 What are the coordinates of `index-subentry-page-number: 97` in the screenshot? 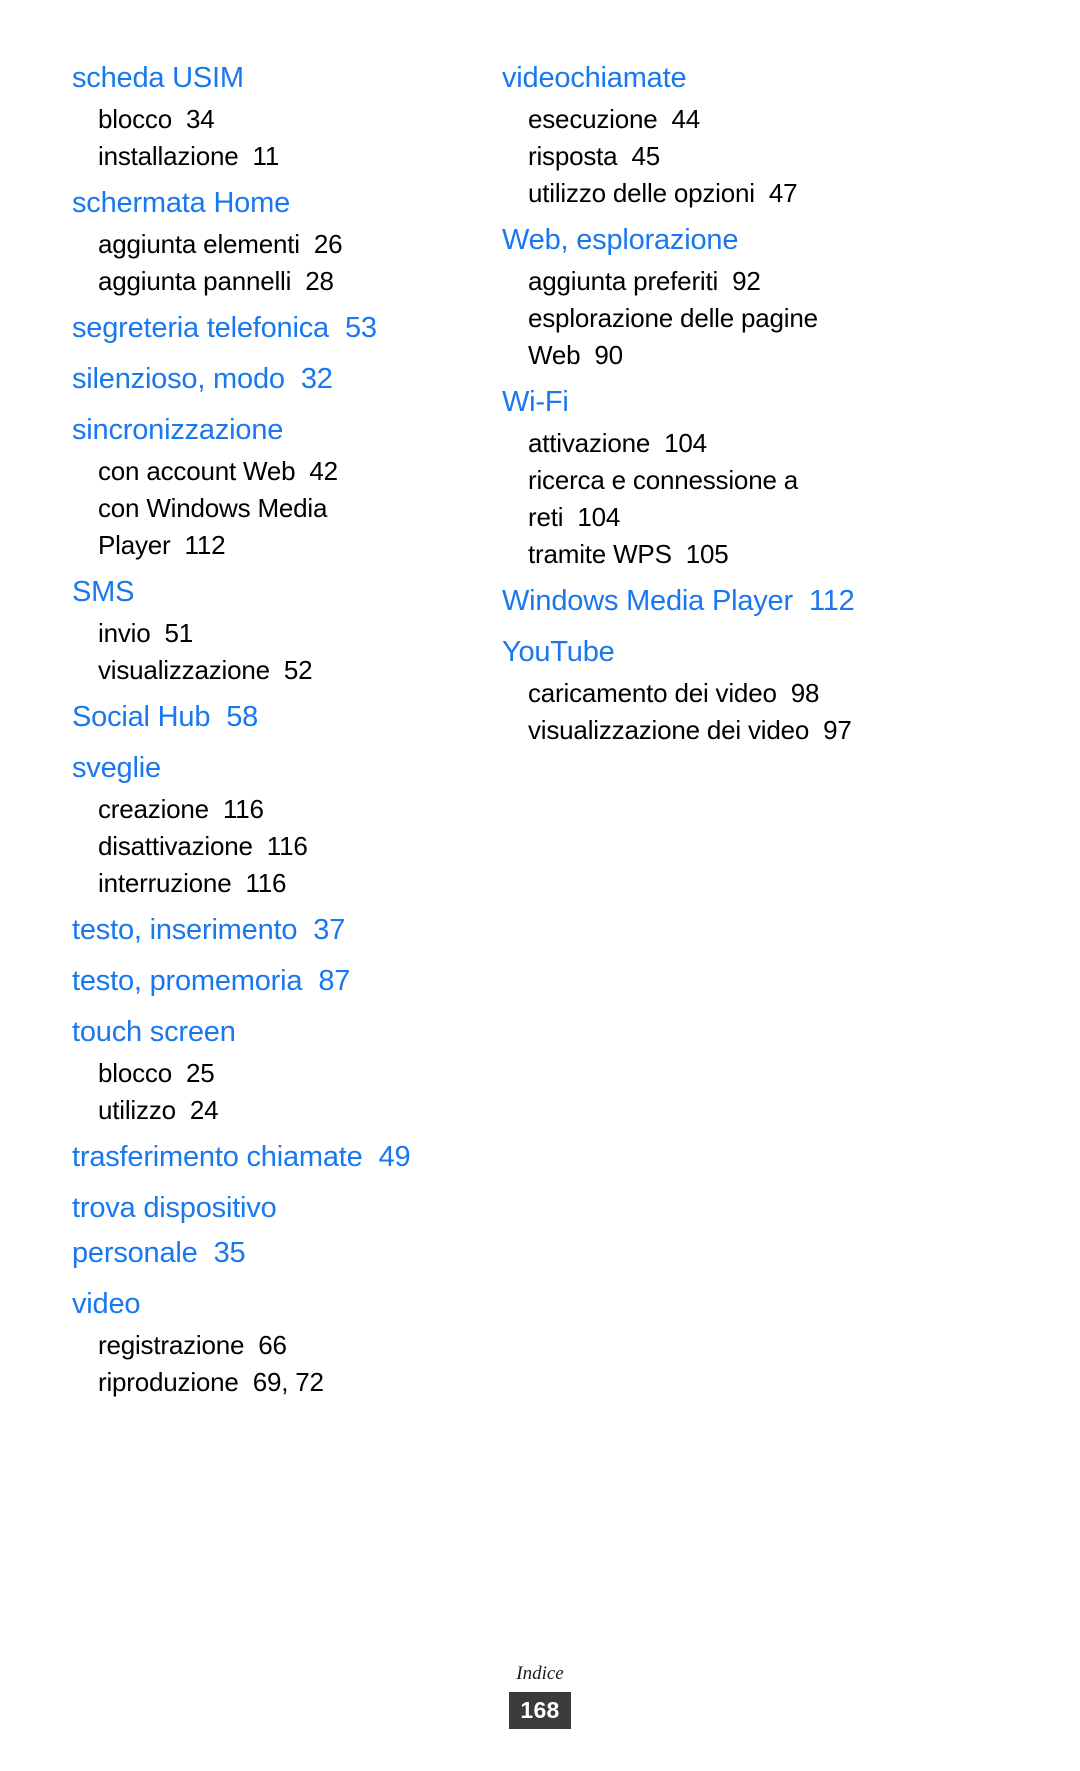 It's located at (837, 730).